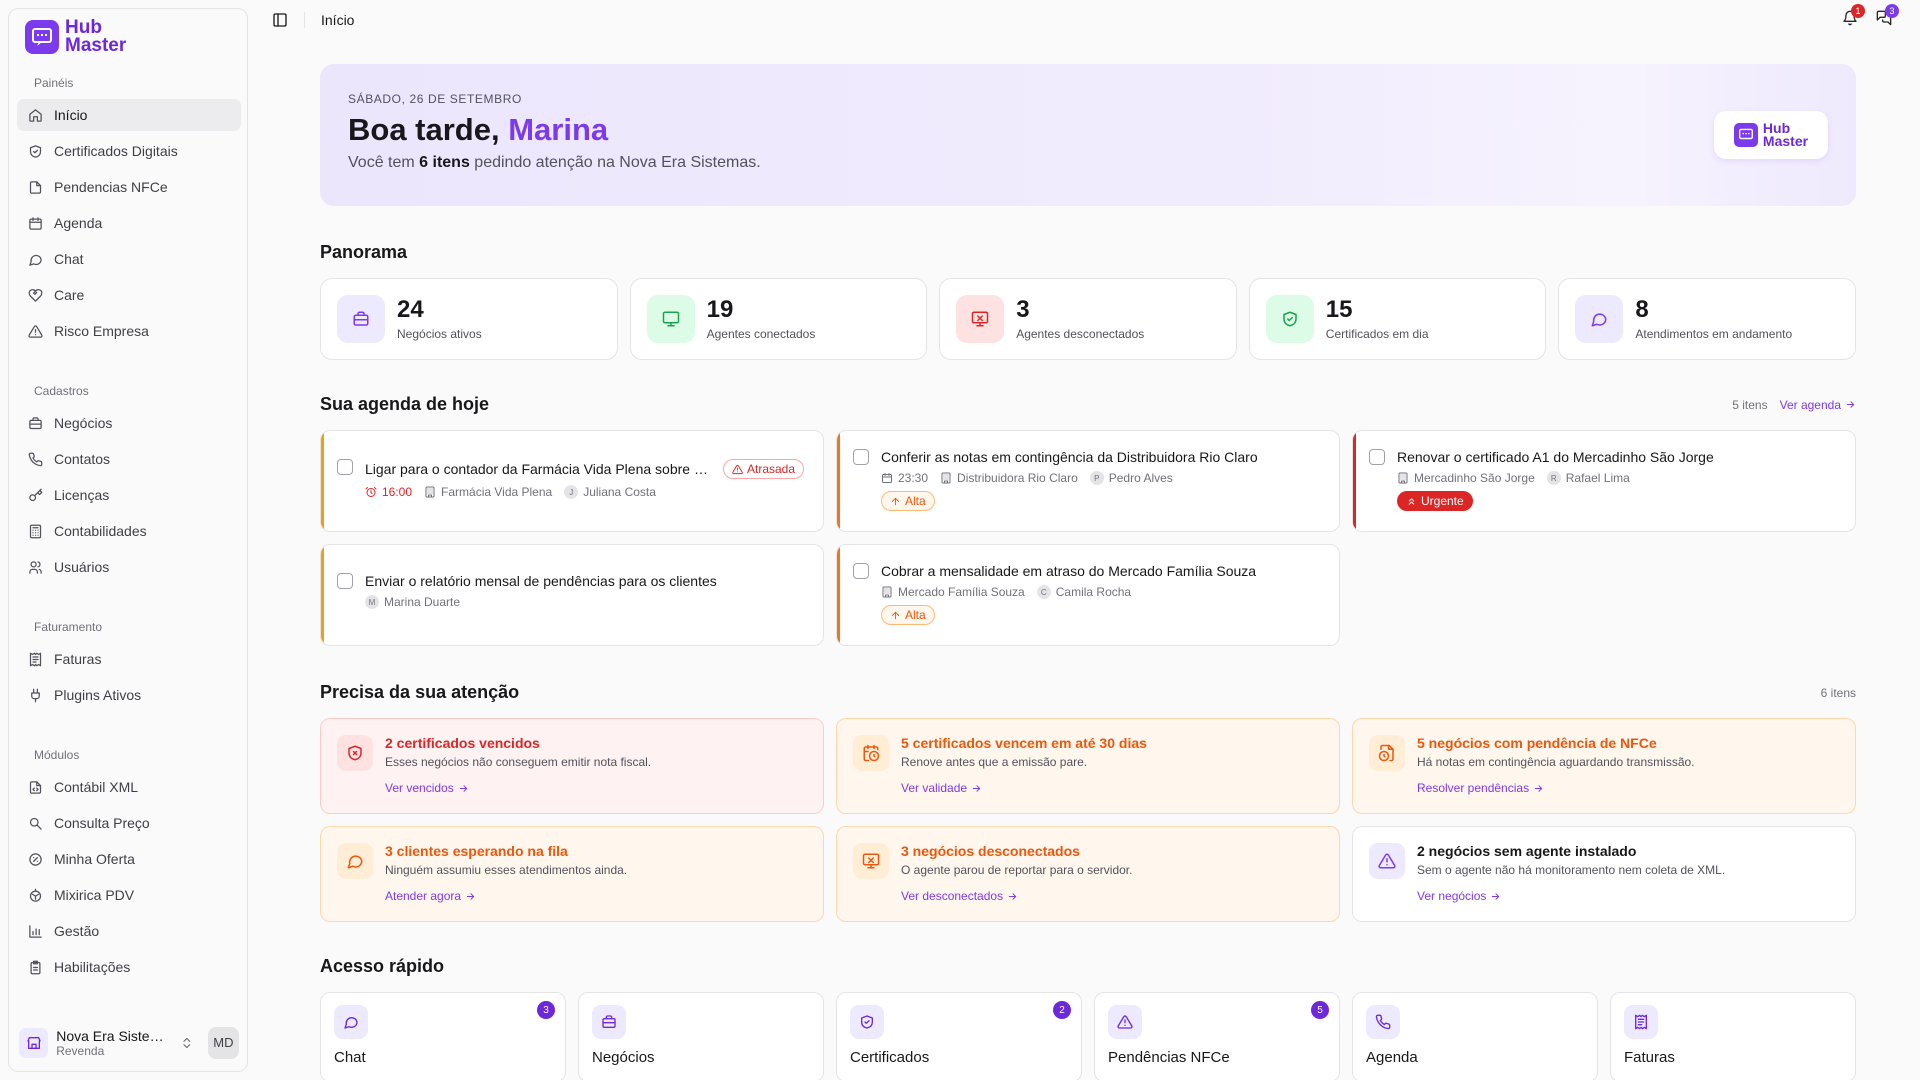 The image size is (1920, 1080). Describe the element at coordinates (1480, 788) in the screenshot. I see `attention-link: Resolver pendências` at that location.